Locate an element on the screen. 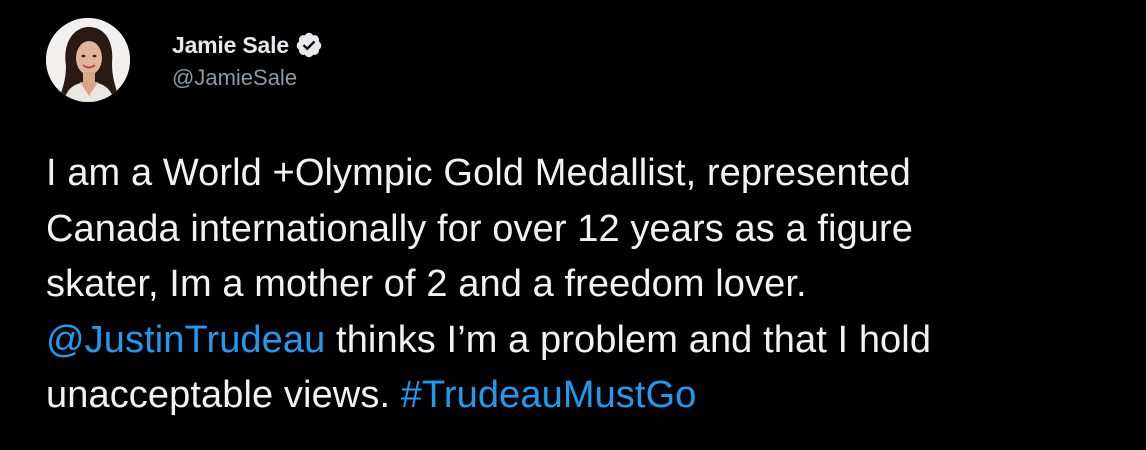 The height and width of the screenshot is (450, 1146). author-info: Jamie Sale @JamieSale is located at coordinates (247, 60).